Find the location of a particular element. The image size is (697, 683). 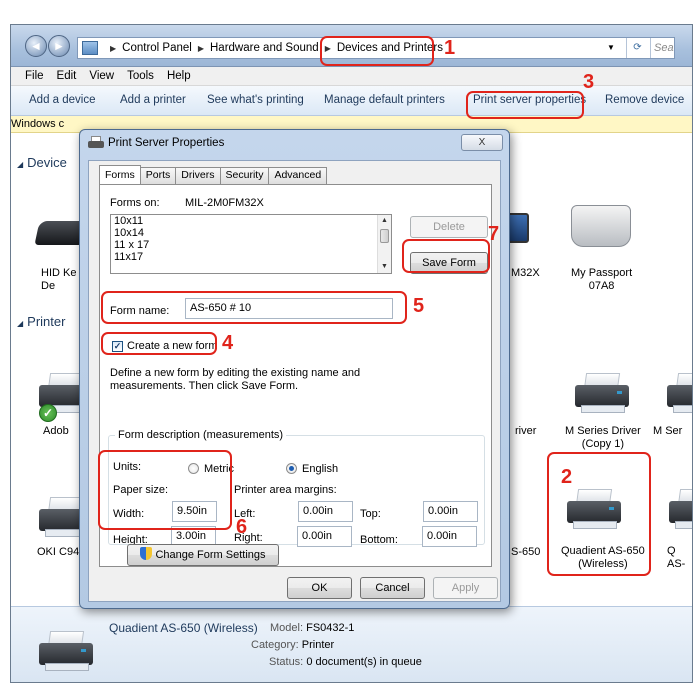

tab-strip: Forms Ports Drivers Security Advanced is located at coordinates (213, 174).